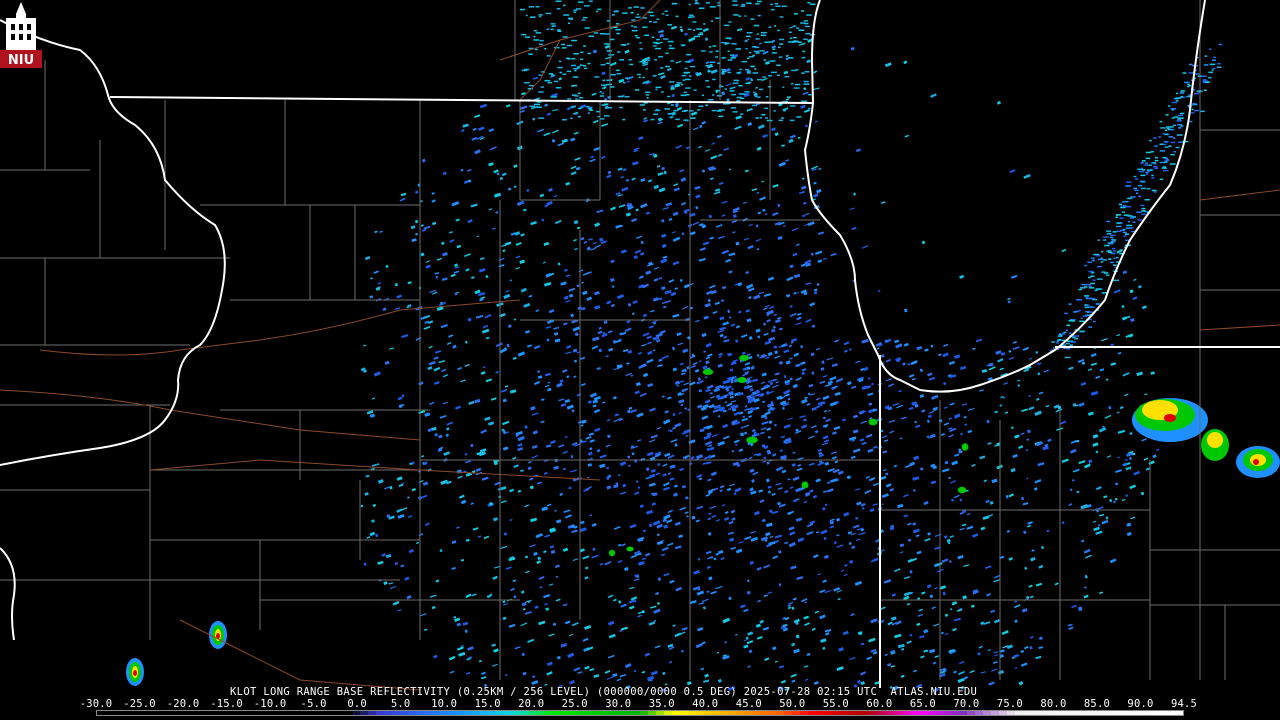  I want to click on scale-label: -10.0, so click(270, 704).